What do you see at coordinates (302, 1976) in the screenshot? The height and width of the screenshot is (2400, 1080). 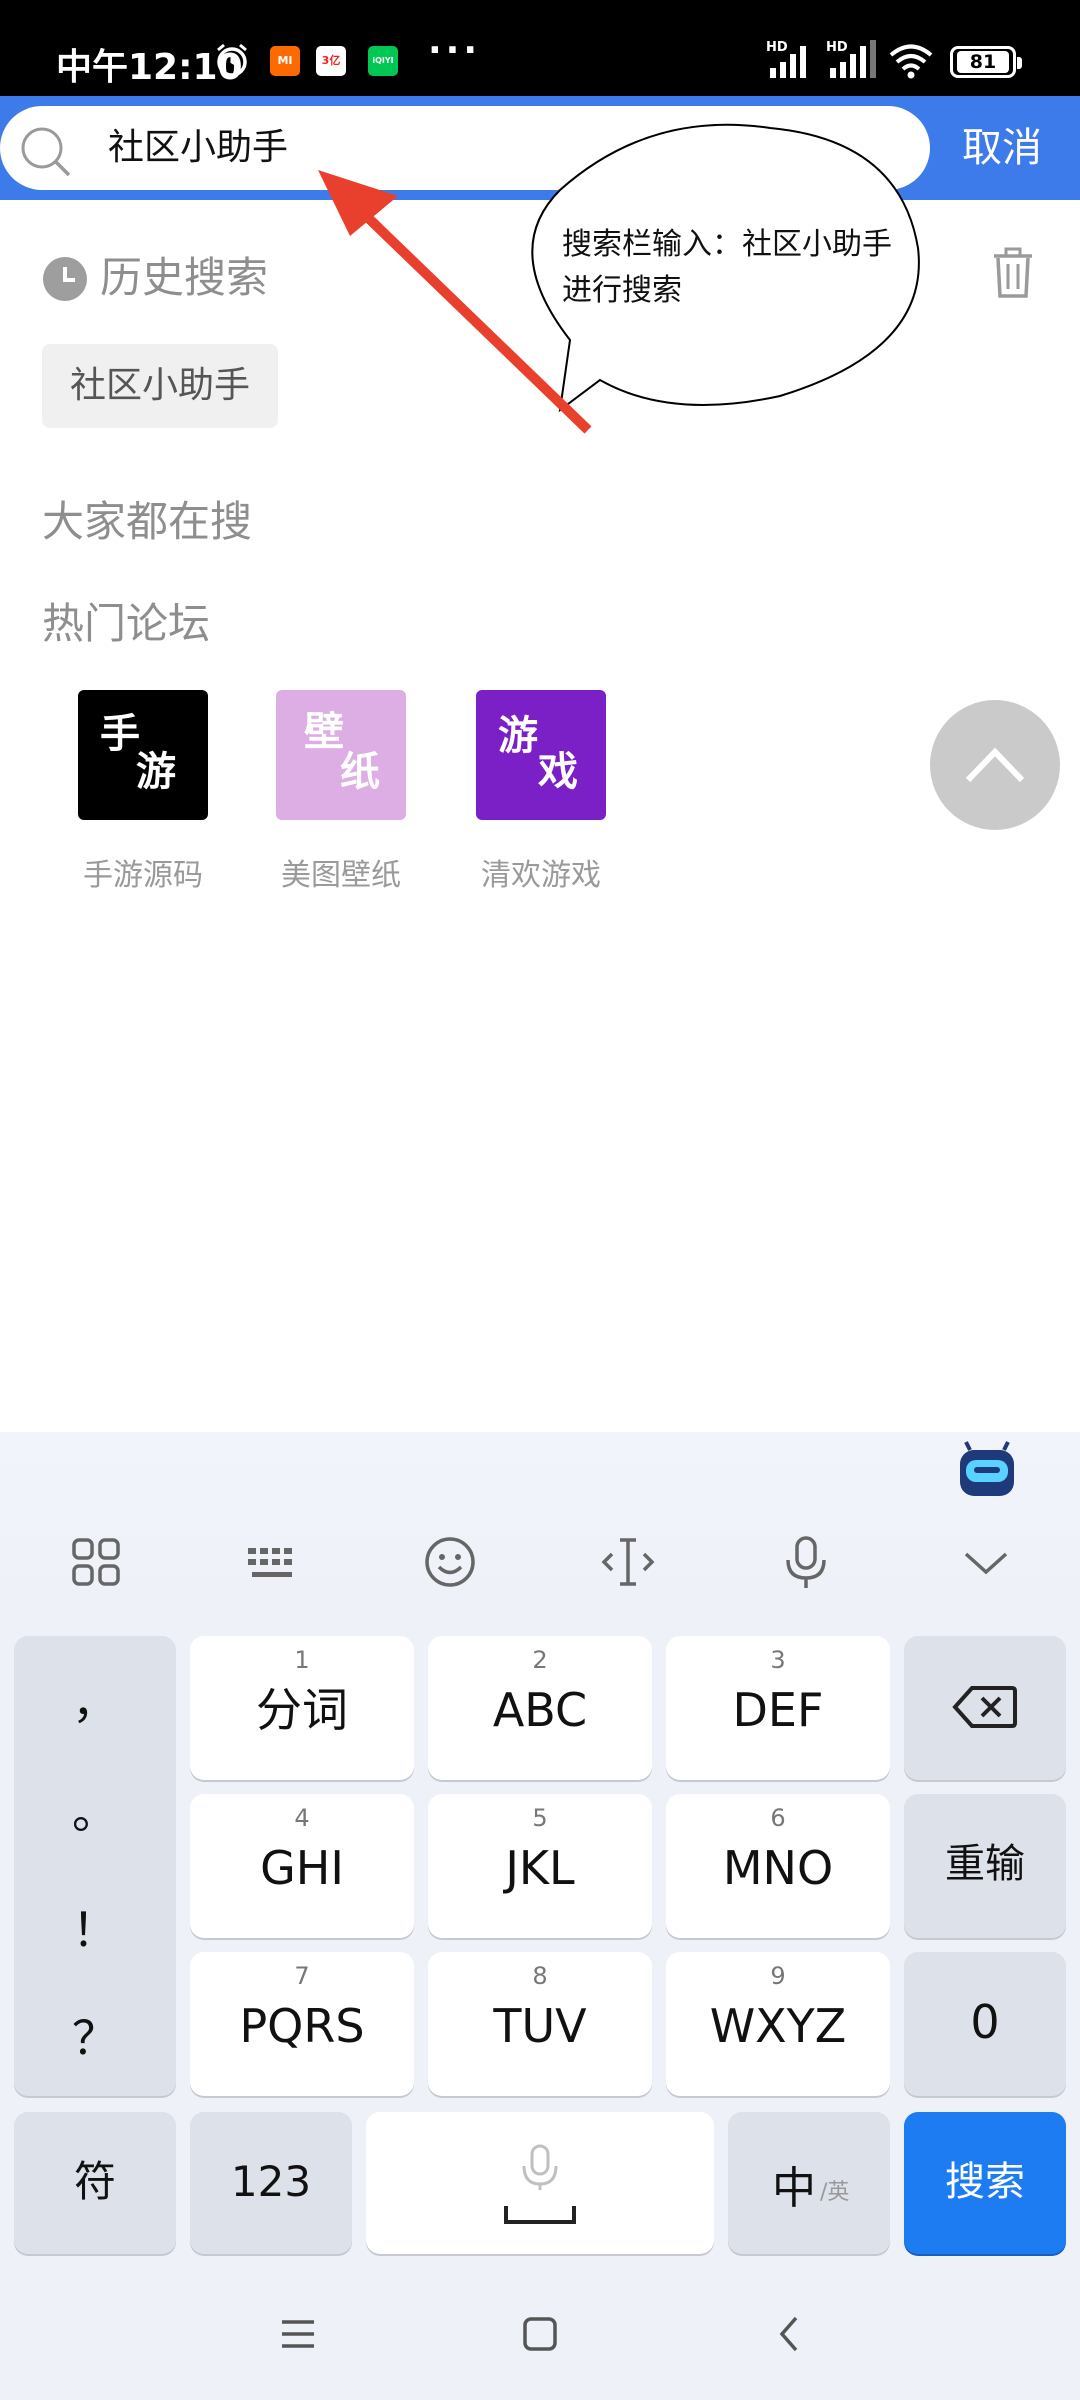 I see `key-number: 7` at bounding box center [302, 1976].